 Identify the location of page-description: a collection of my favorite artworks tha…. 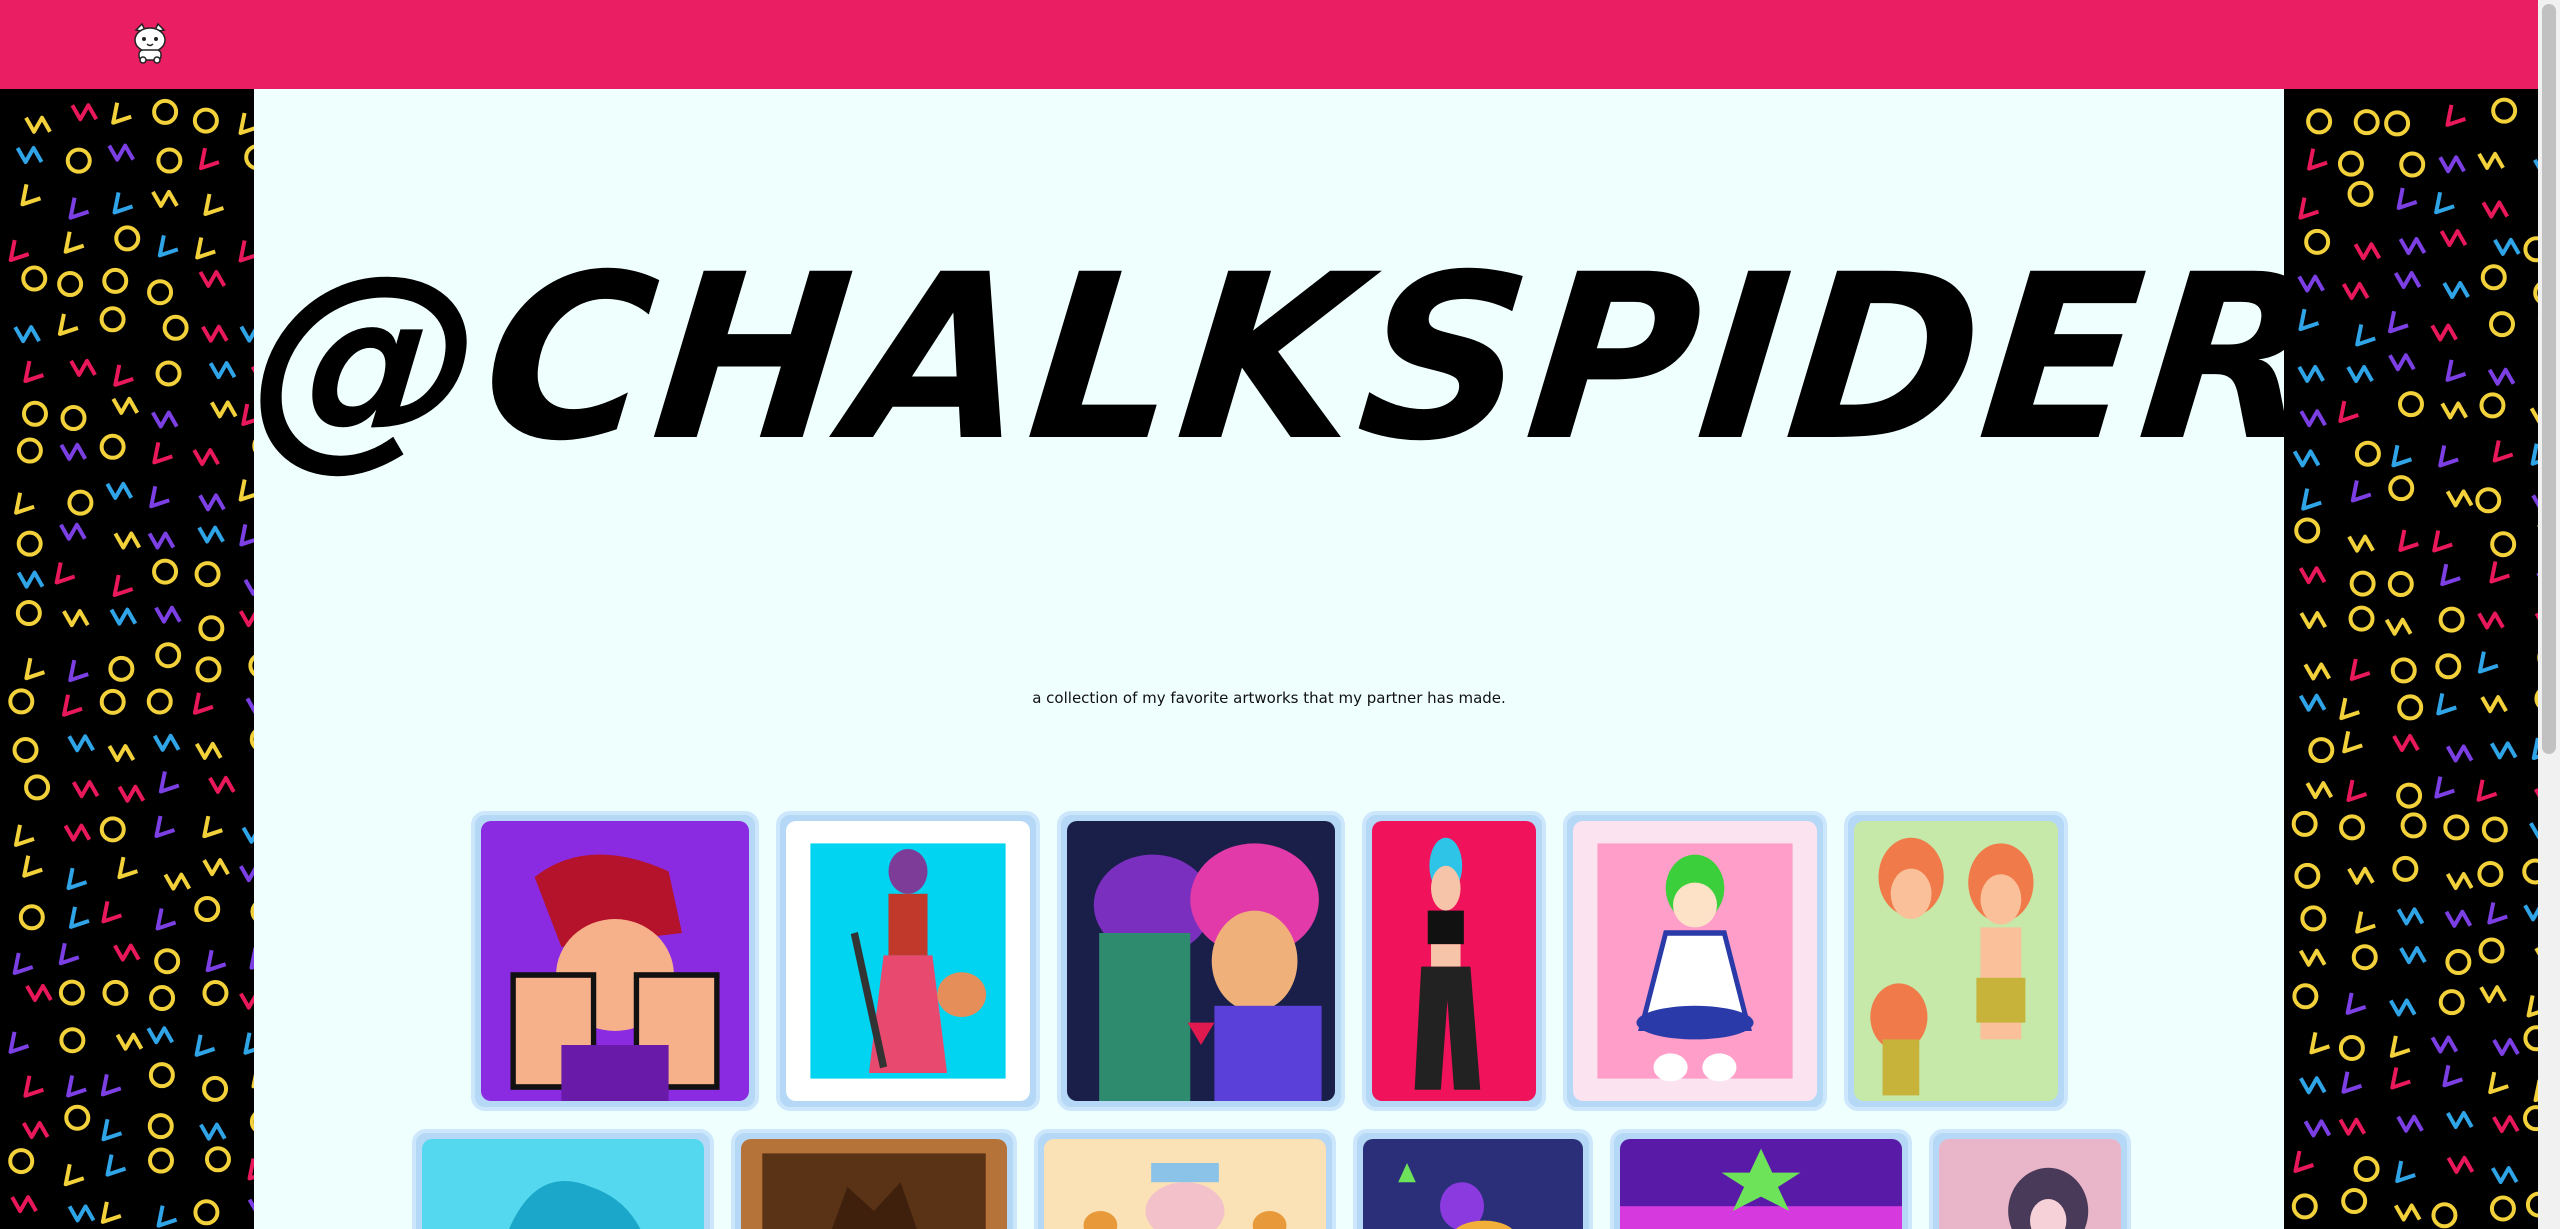
(1269, 698).